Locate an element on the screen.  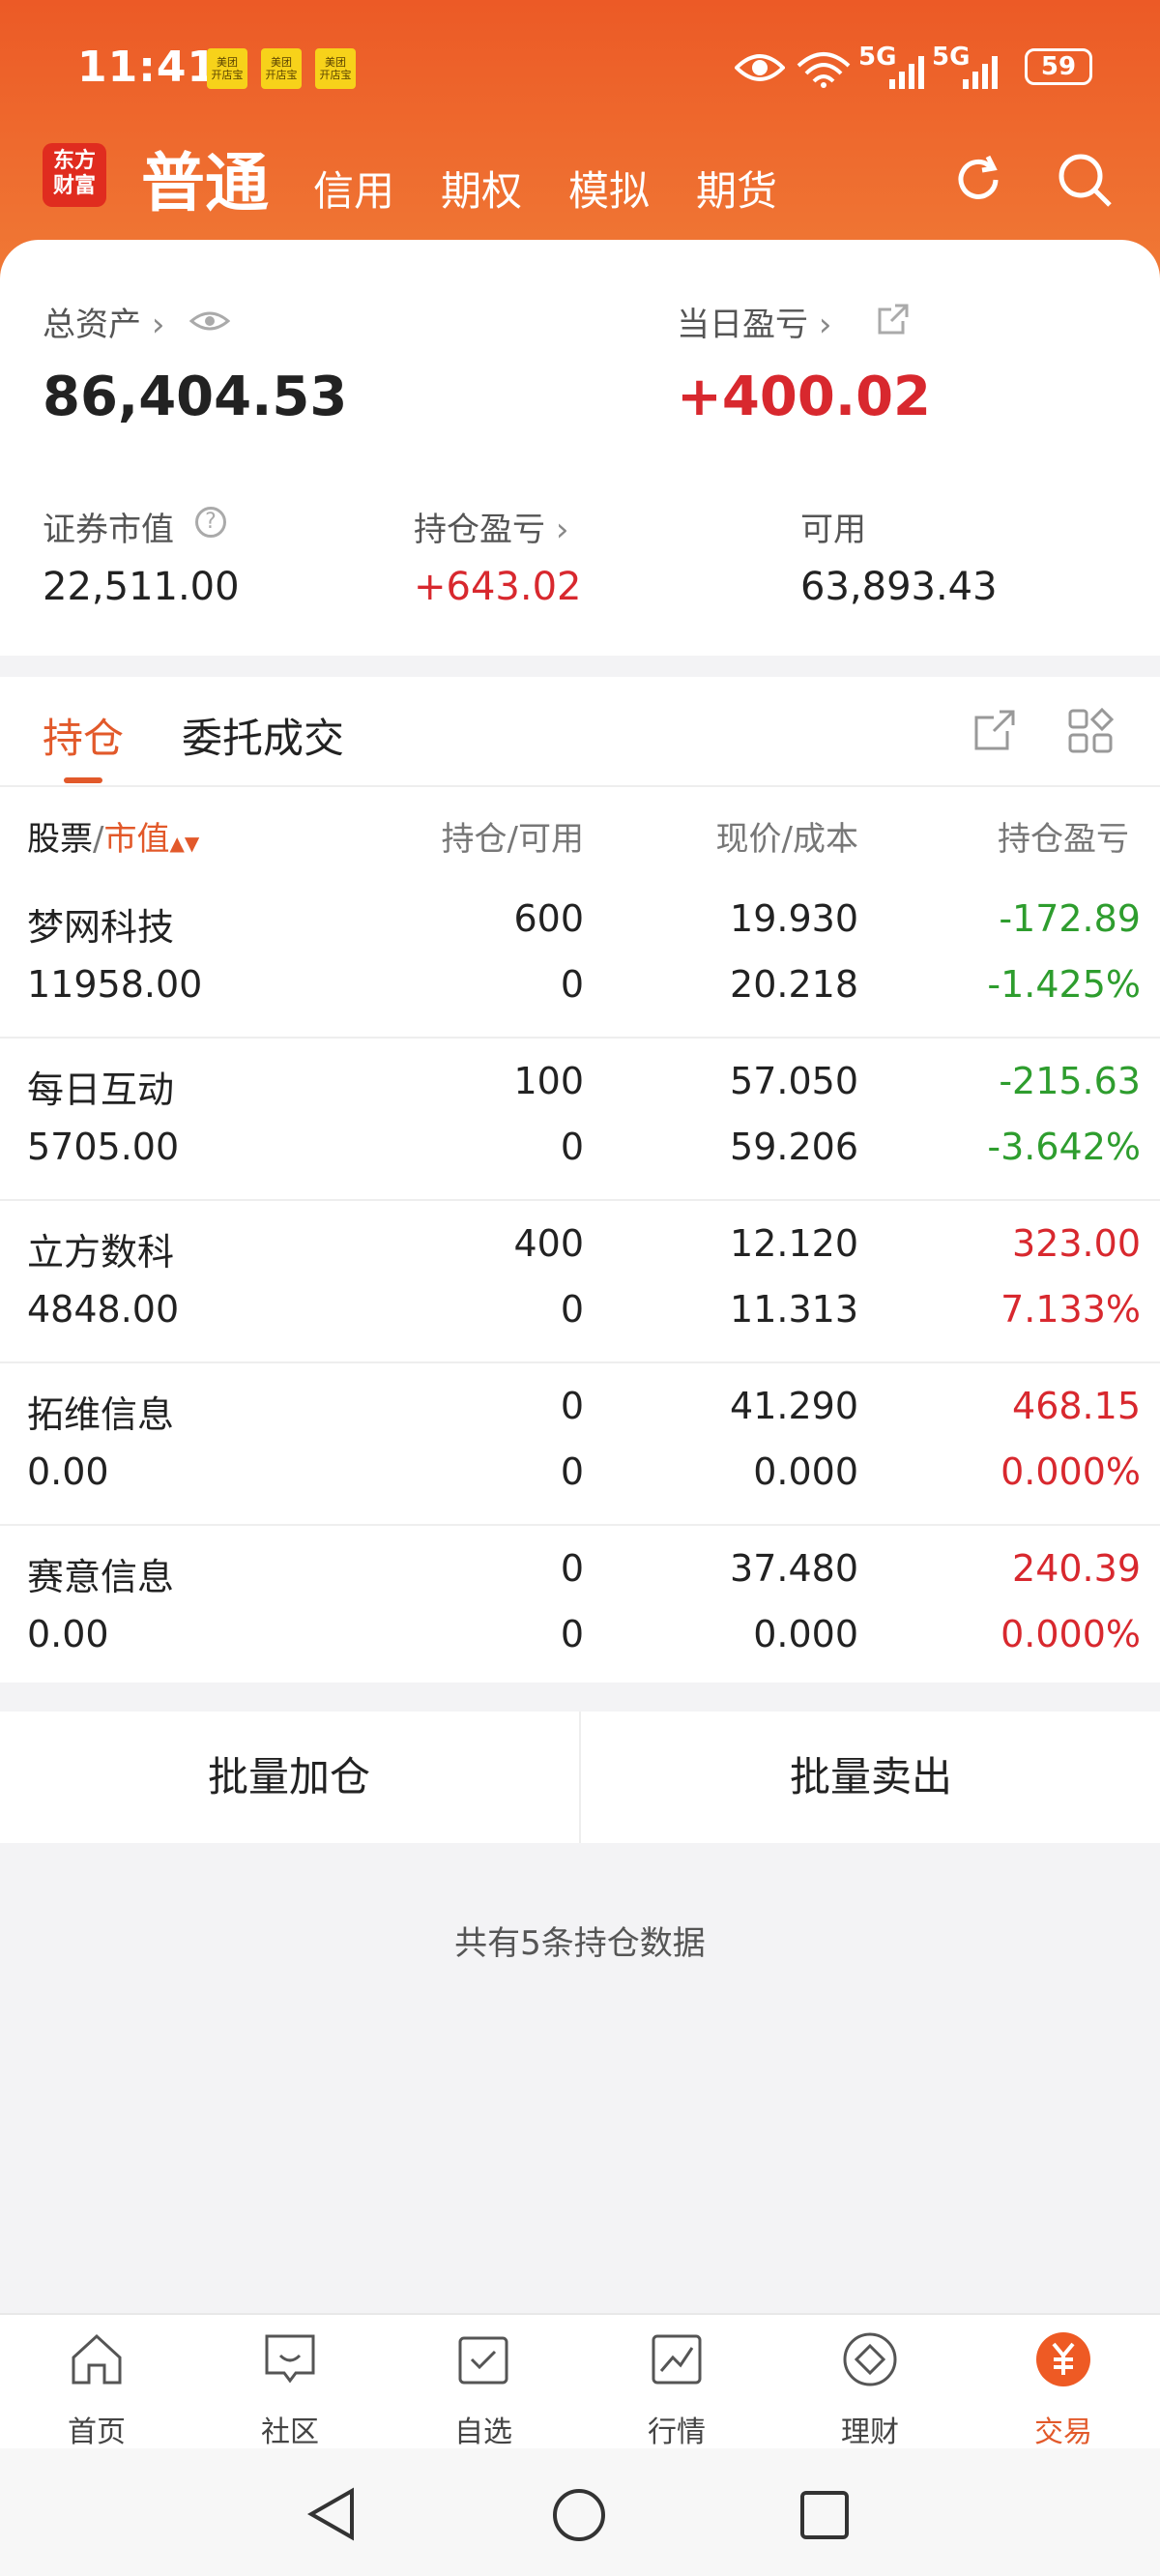
batch-actions: 批量加仓 批量卖出 is located at coordinates (580, 1777).